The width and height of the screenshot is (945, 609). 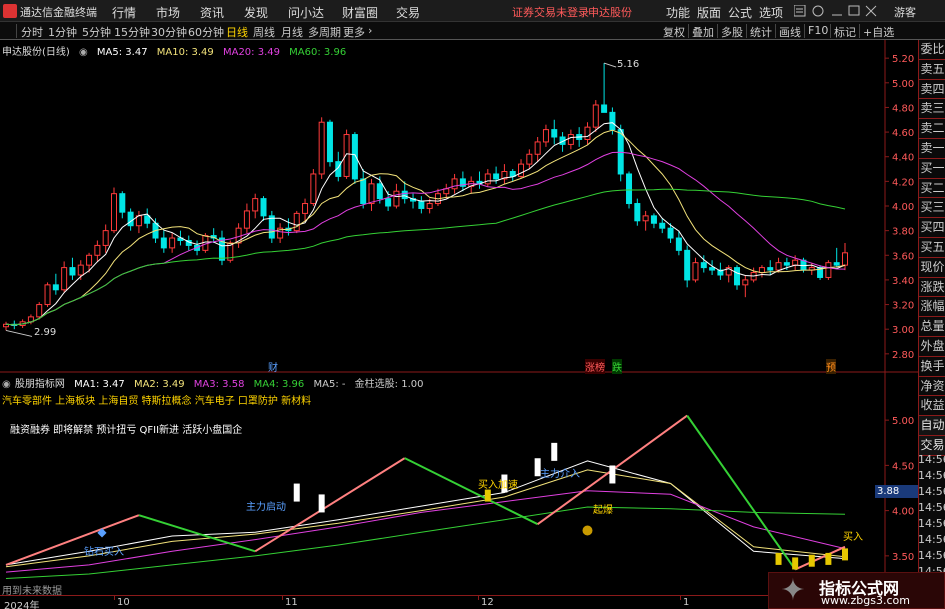 I want to click on panel-item-buy1: 买一, so click(x=932, y=169).